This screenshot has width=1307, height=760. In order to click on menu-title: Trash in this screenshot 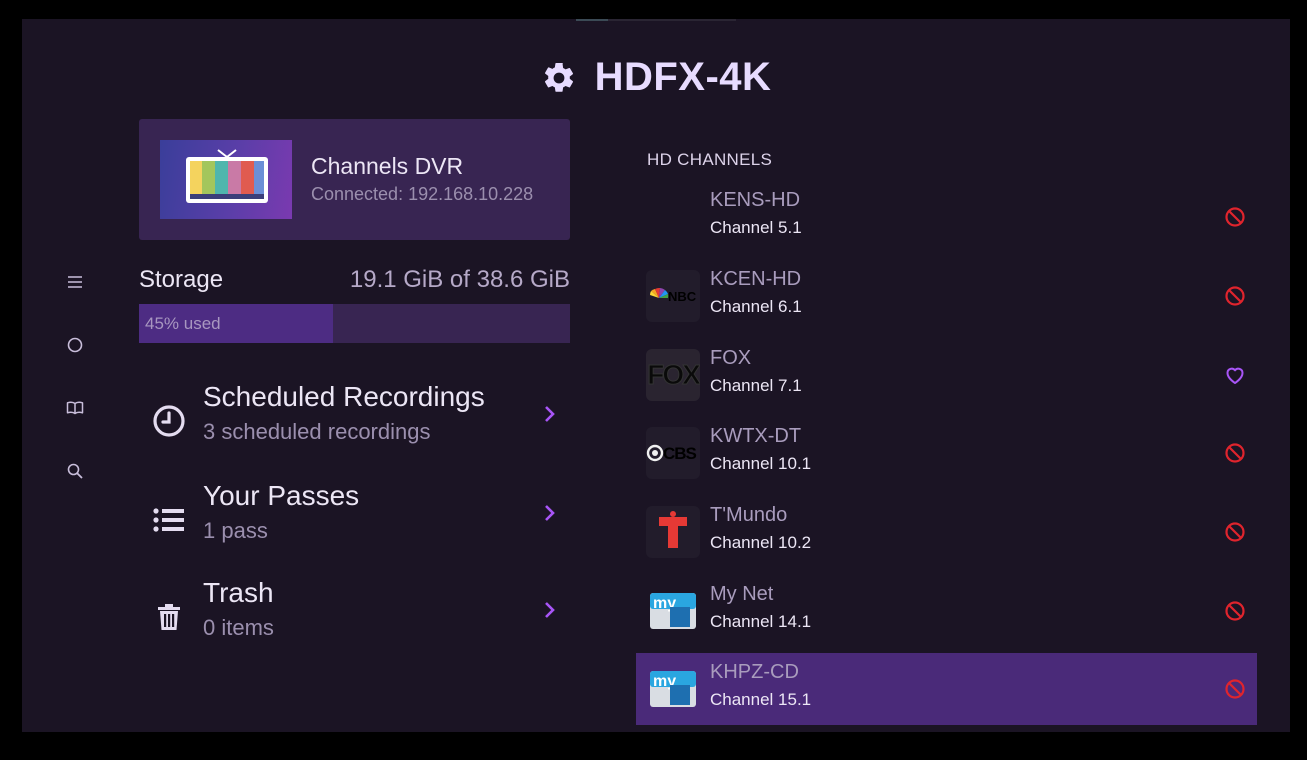, I will do `click(238, 592)`.